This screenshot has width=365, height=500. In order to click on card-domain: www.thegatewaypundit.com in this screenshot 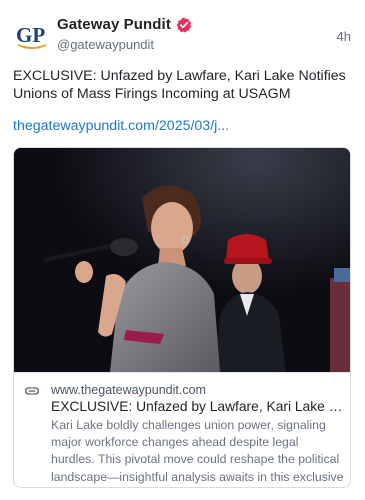, I will do `click(128, 390)`.